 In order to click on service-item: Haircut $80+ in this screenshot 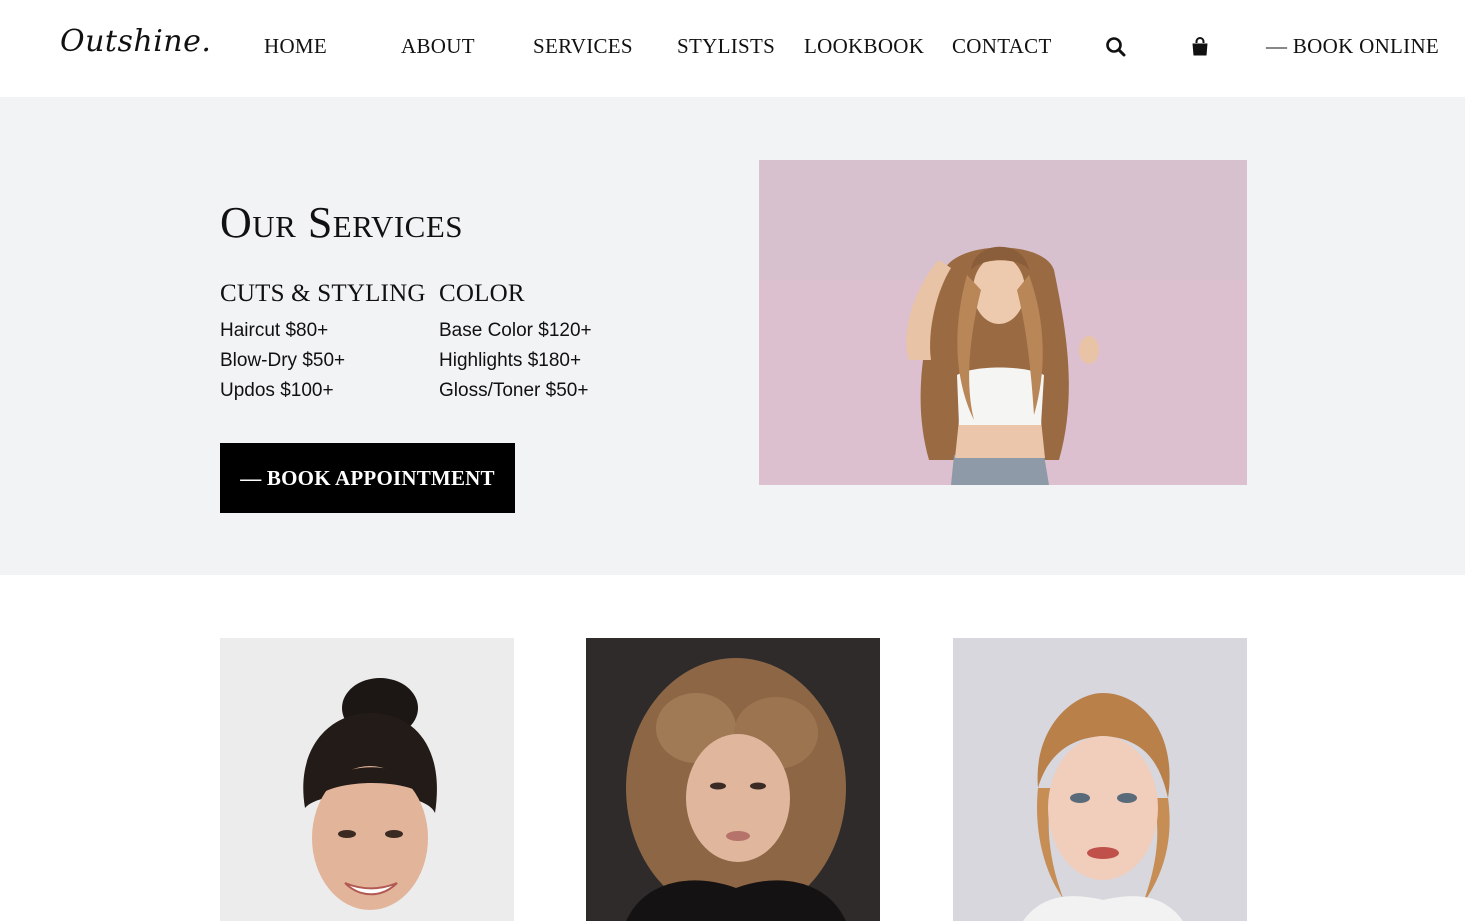, I will do `click(274, 330)`.